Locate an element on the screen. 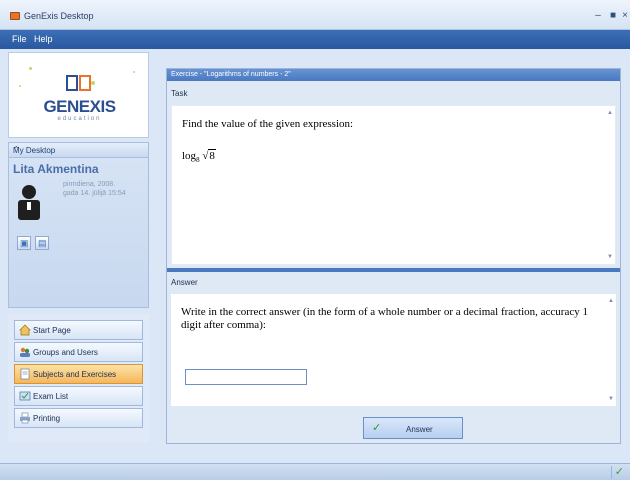 The height and width of the screenshot is (480, 630). maximize-button: ■ is located at coordinates (613, 16).